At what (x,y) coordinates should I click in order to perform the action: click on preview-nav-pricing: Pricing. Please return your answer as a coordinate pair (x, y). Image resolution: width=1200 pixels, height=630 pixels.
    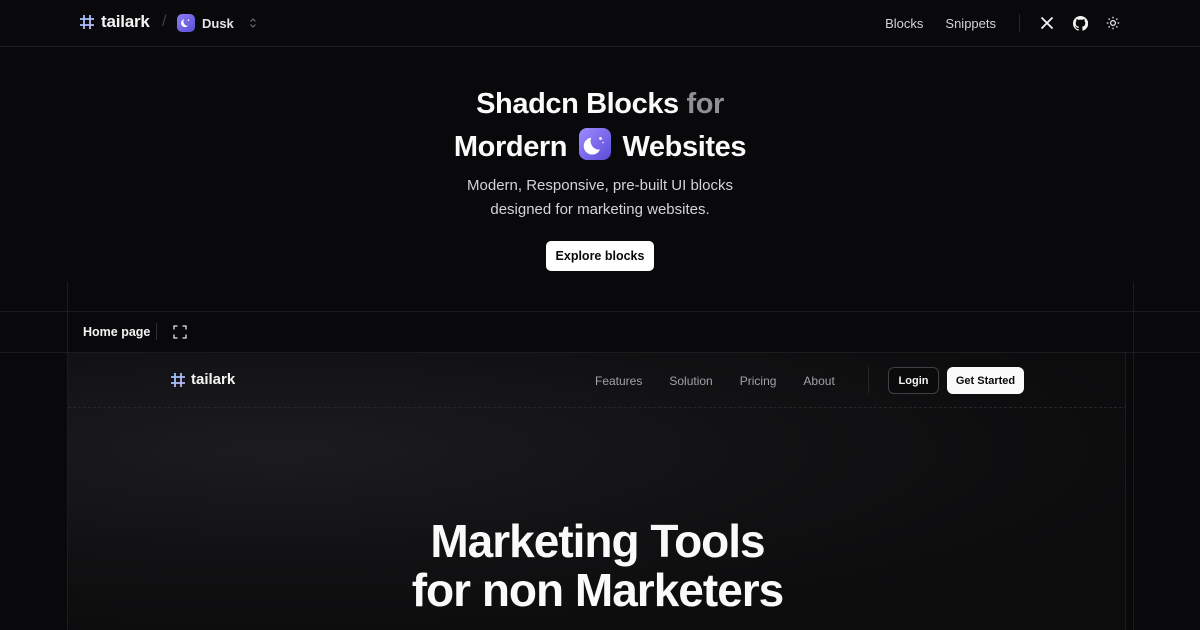
    Looking at the image, I should click on (758, 381).